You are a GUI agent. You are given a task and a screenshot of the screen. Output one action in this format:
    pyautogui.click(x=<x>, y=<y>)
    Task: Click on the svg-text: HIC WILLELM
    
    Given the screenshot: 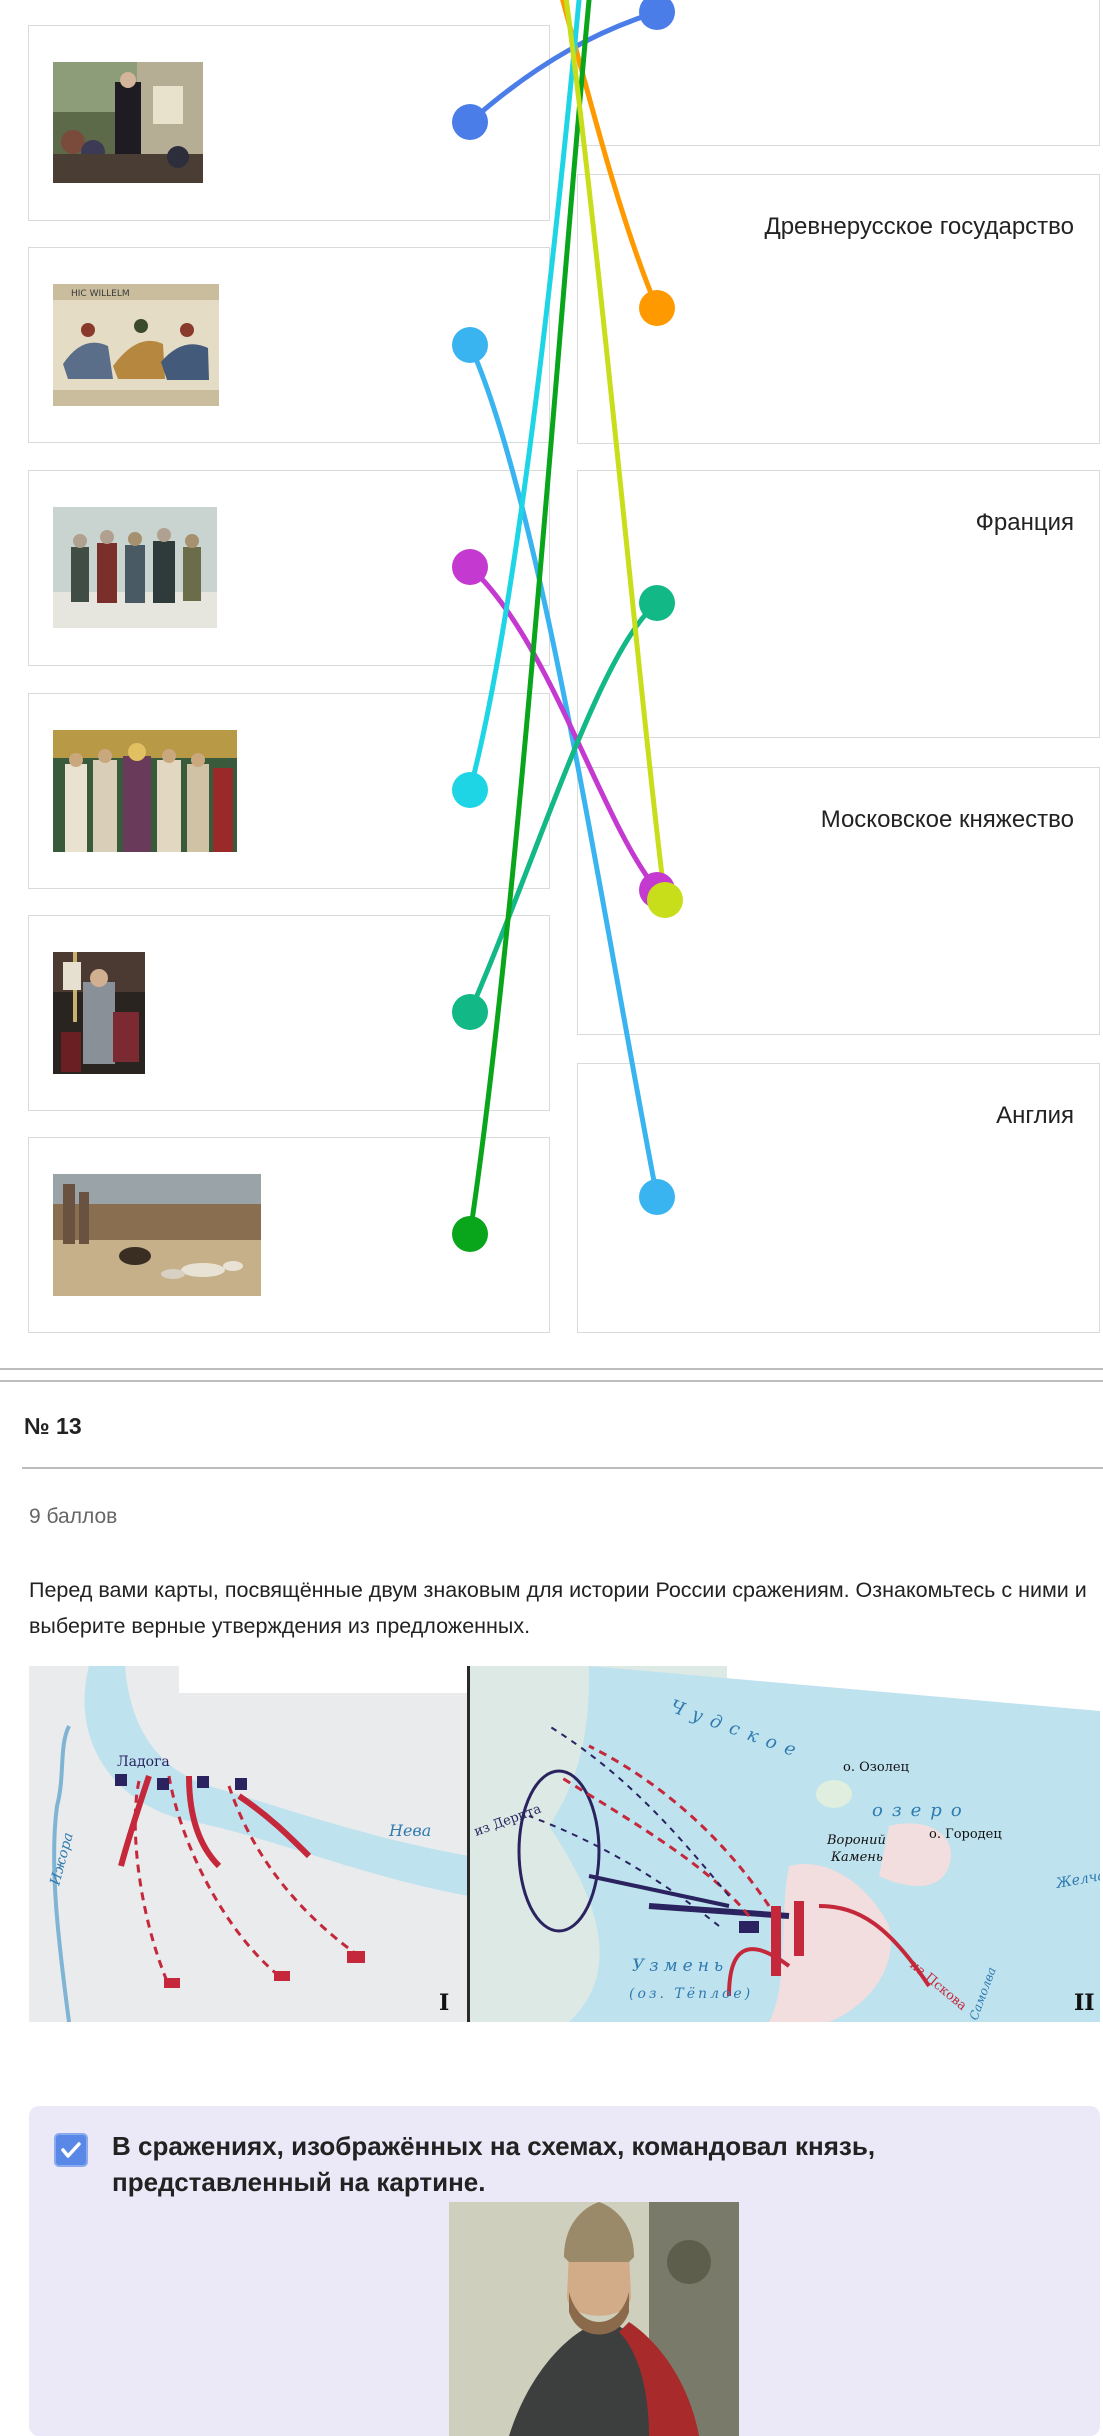 What is the action you would take?
    pyautogui.click(x=100, y=294)
    